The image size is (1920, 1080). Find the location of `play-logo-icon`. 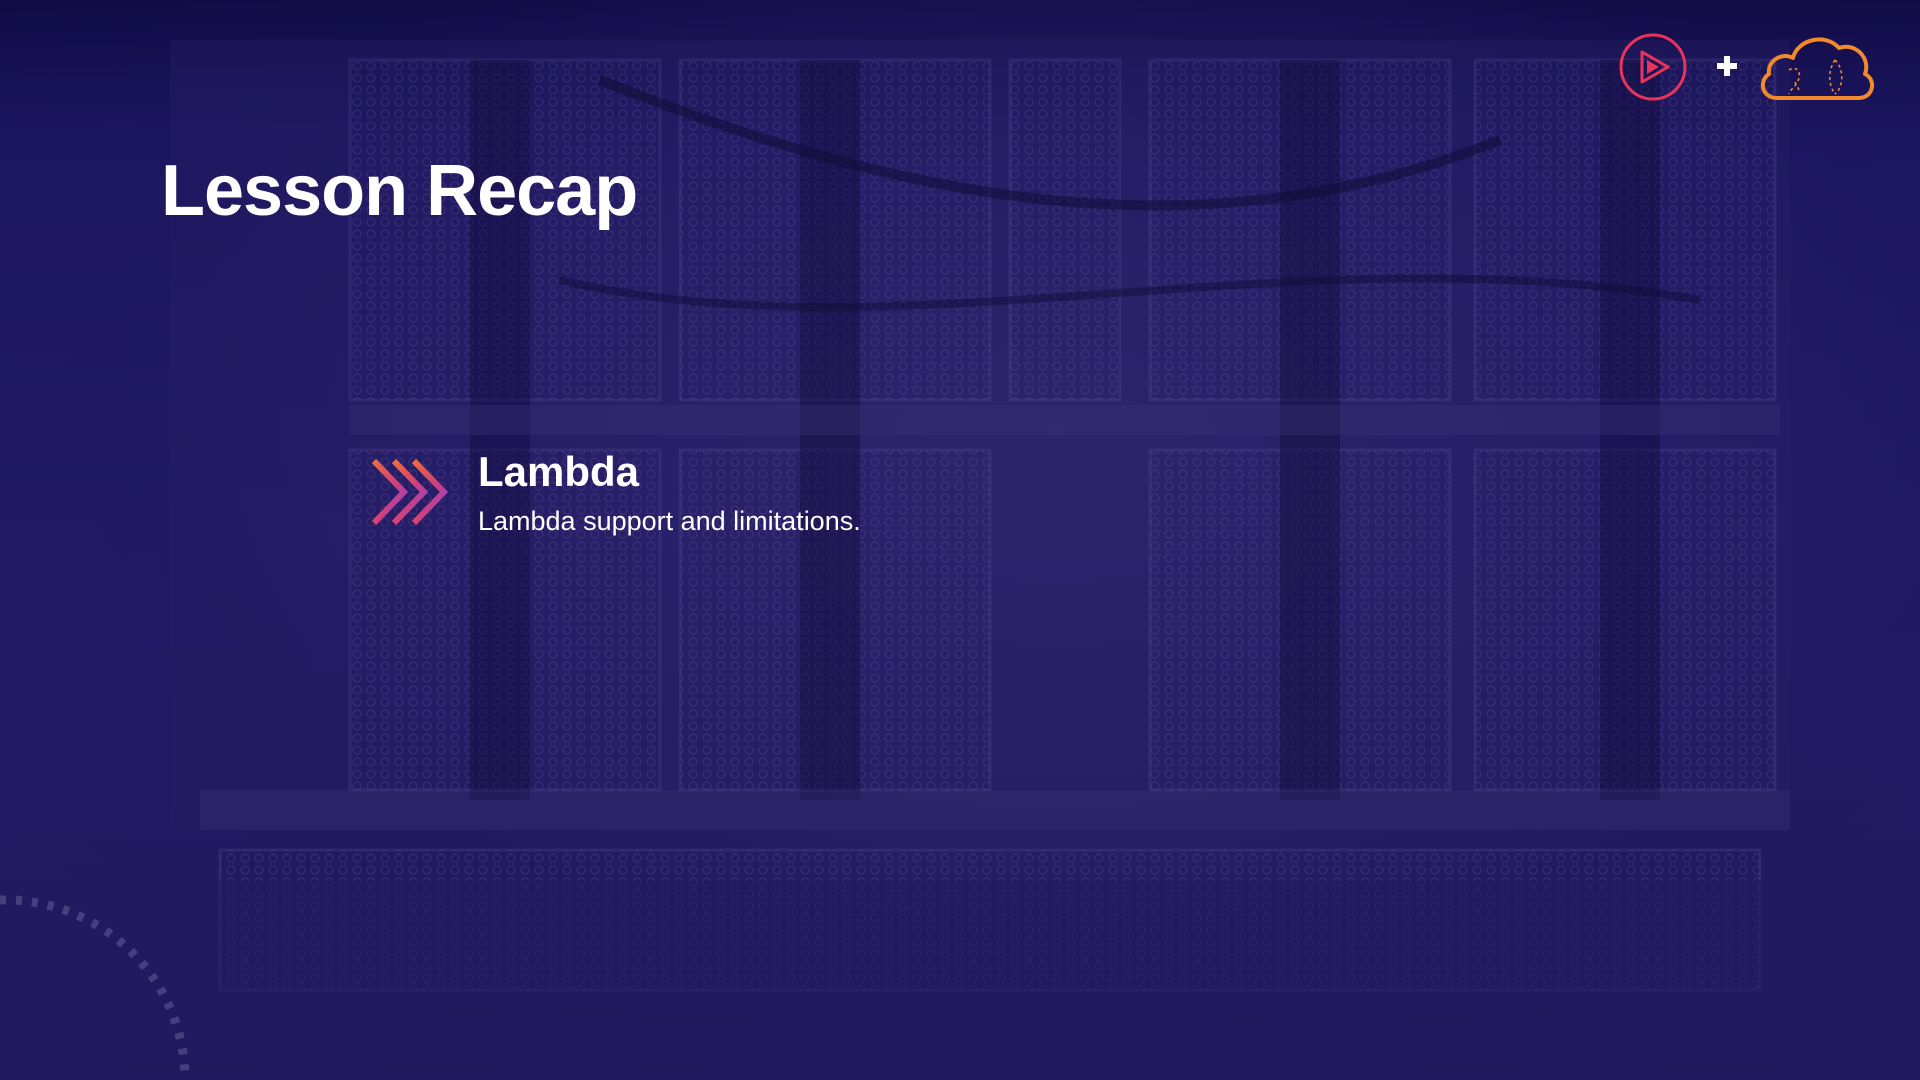

play-logo-icon is located at coordinates (1653, 67).